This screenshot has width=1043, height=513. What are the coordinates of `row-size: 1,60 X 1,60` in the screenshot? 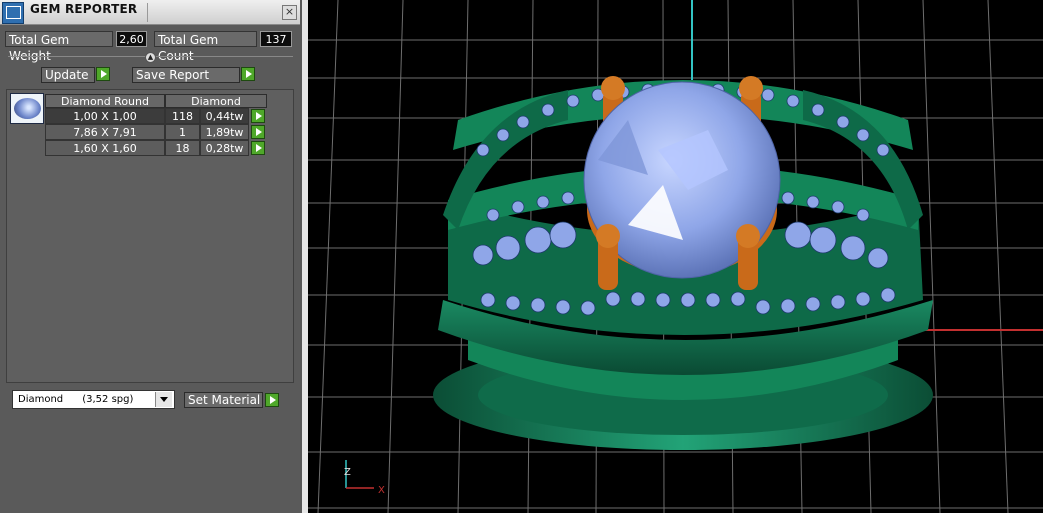 It's located at (105, 148).